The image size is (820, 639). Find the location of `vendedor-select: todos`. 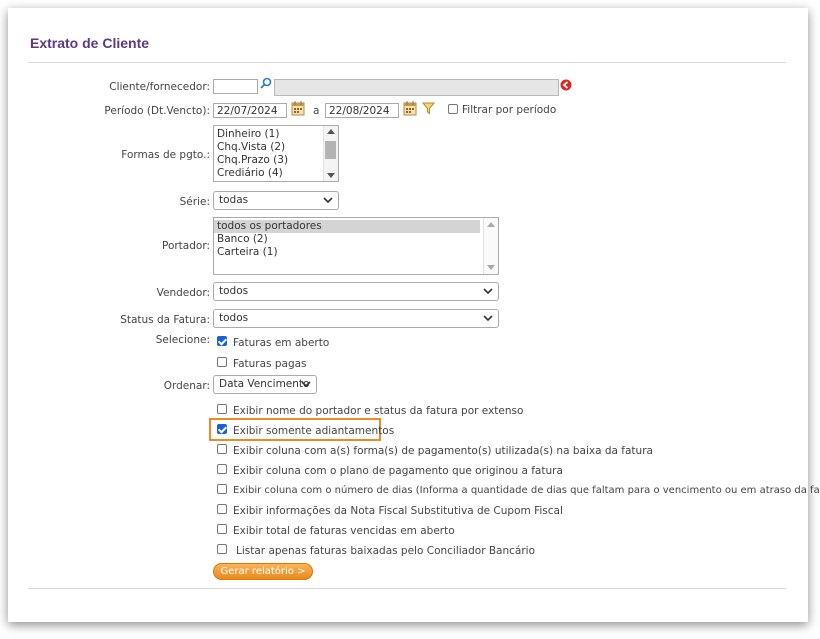

vendedor-select: todos is located at coordinates (356, 291).